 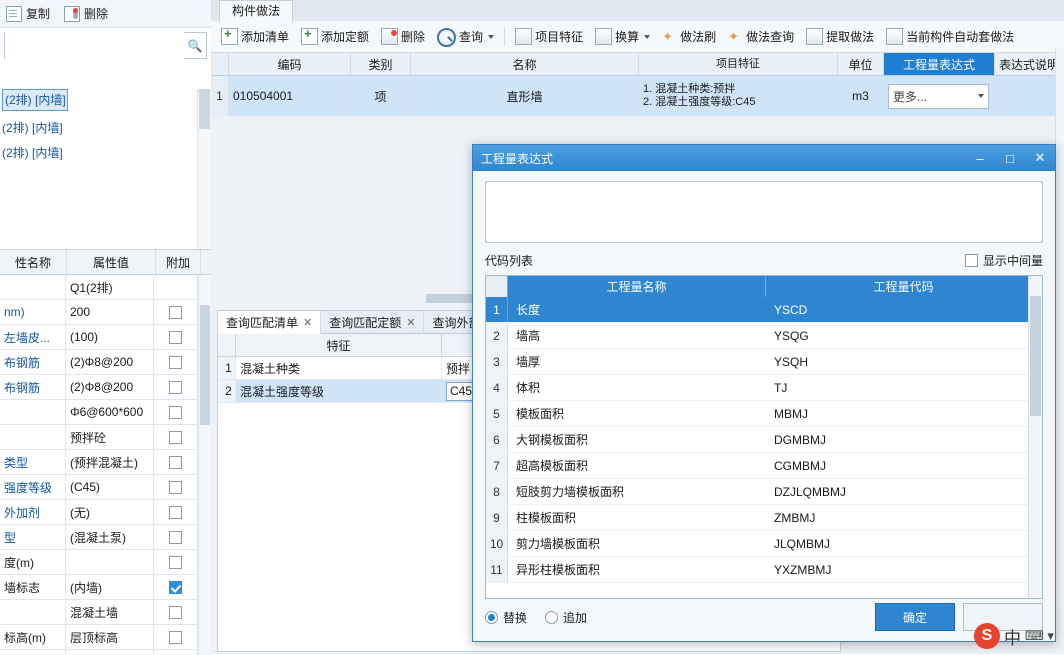 What do you see at coordinates (861, 96) in the screenshot?
I see `cell-unit: m3` at bounding box center [861, 96].